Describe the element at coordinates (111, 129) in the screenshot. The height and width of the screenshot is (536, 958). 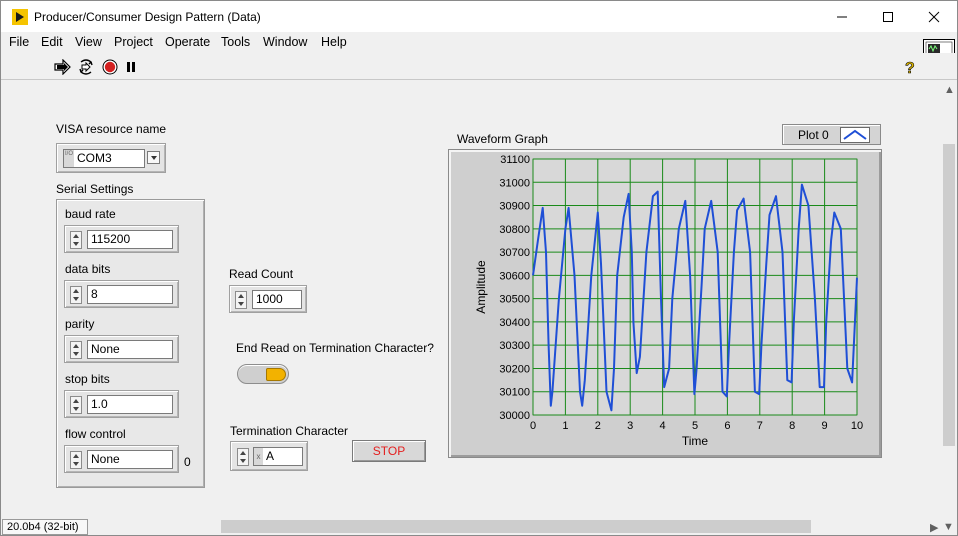
I see `visa-label: VISA resource name` at that location.